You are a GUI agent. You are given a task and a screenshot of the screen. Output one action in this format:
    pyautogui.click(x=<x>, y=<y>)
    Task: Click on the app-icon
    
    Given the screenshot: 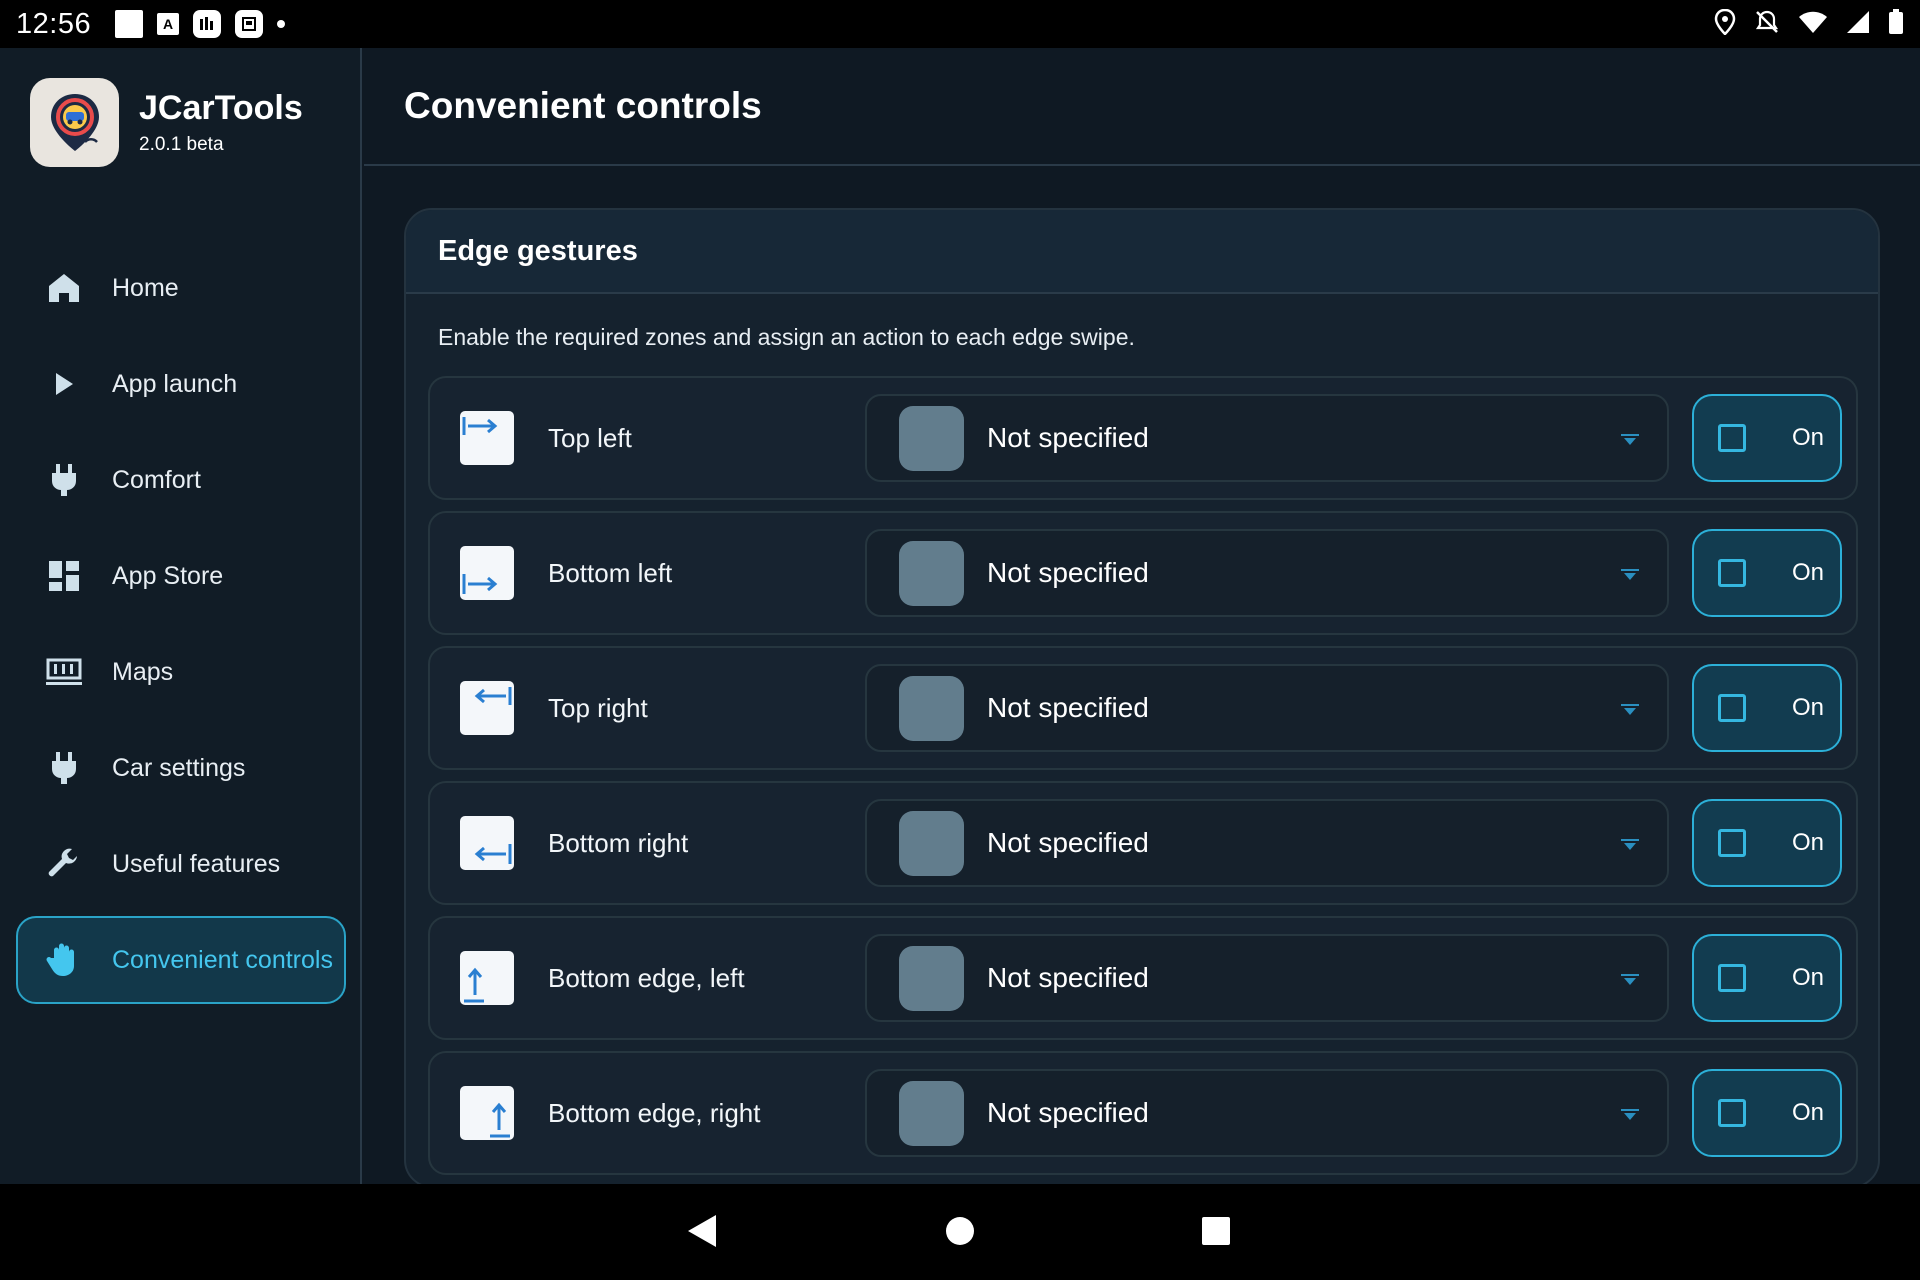 What is the action you would take?
    pyautogui.click(x=207, y=24)
    